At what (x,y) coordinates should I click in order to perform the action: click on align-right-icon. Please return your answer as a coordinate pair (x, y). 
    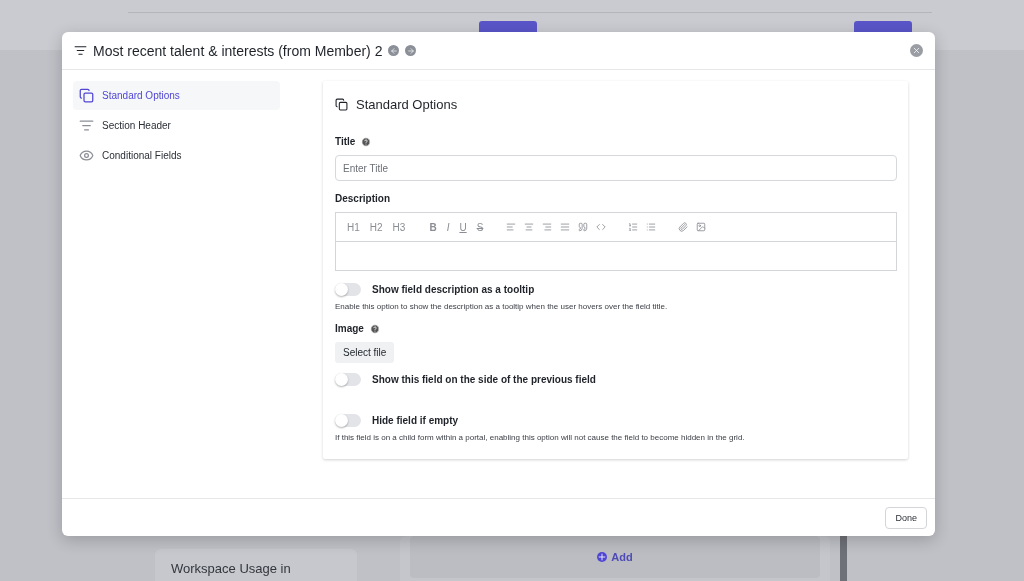
    Looking at the image, I should click on (547, 227).